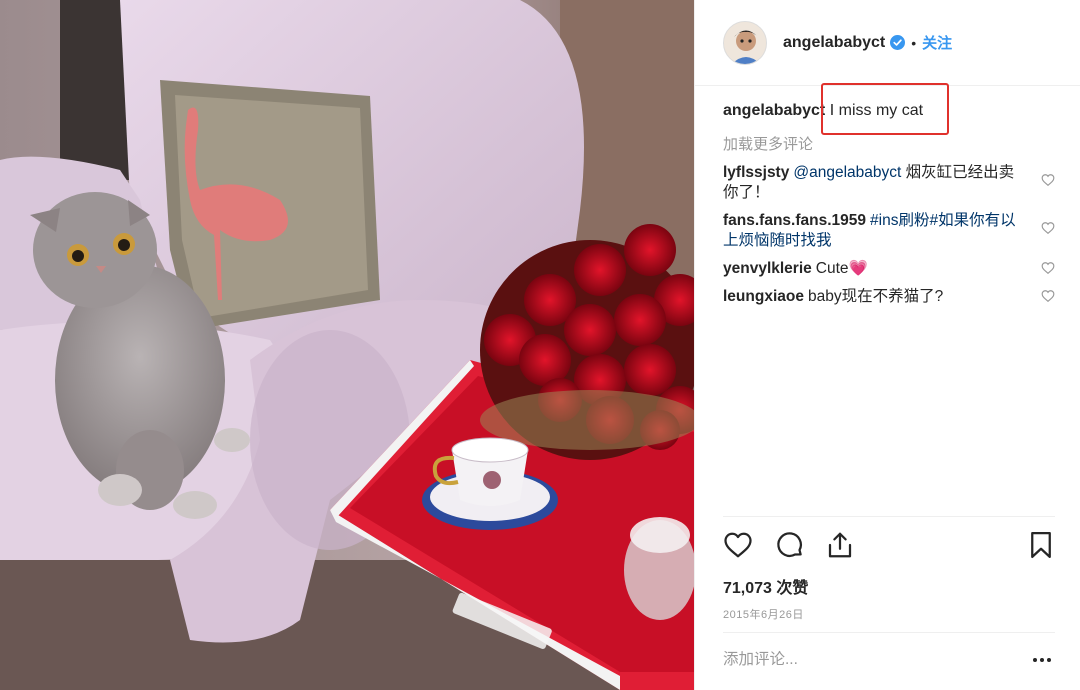 This screenshot has width=1080, height=690. I want to click on follow-button: 关注, so click(937, 42).